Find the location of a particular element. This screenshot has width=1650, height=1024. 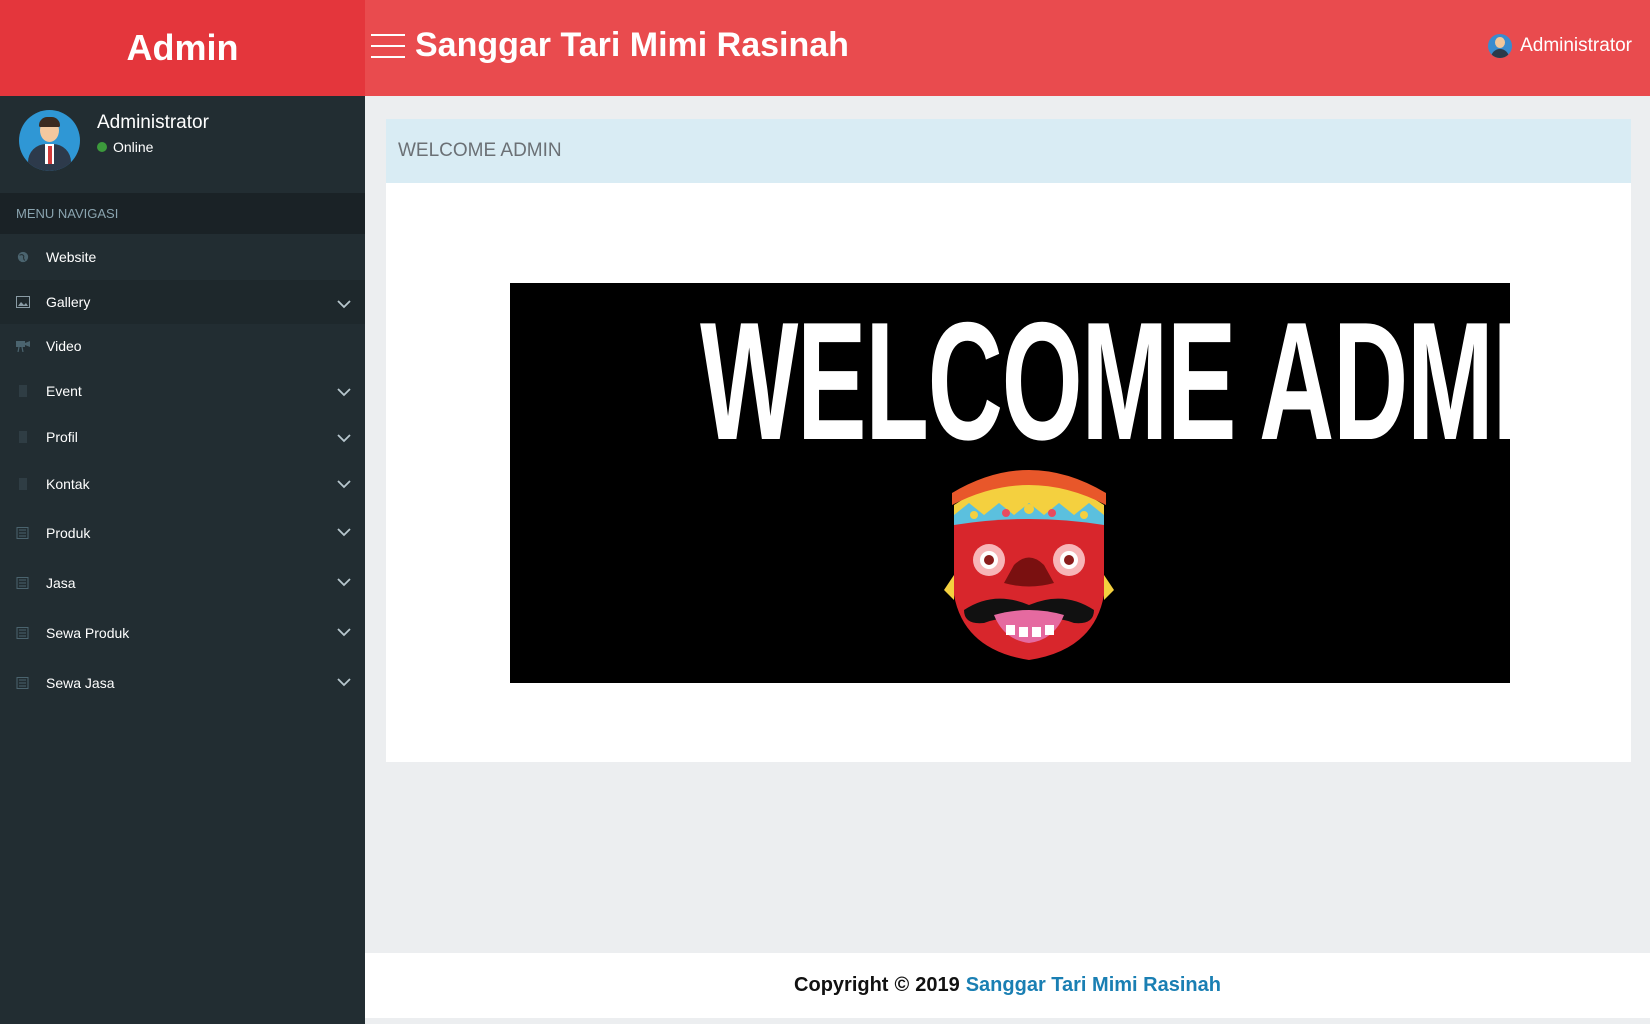

sidebar-item-event: Event is located at coordinates (182, 391).